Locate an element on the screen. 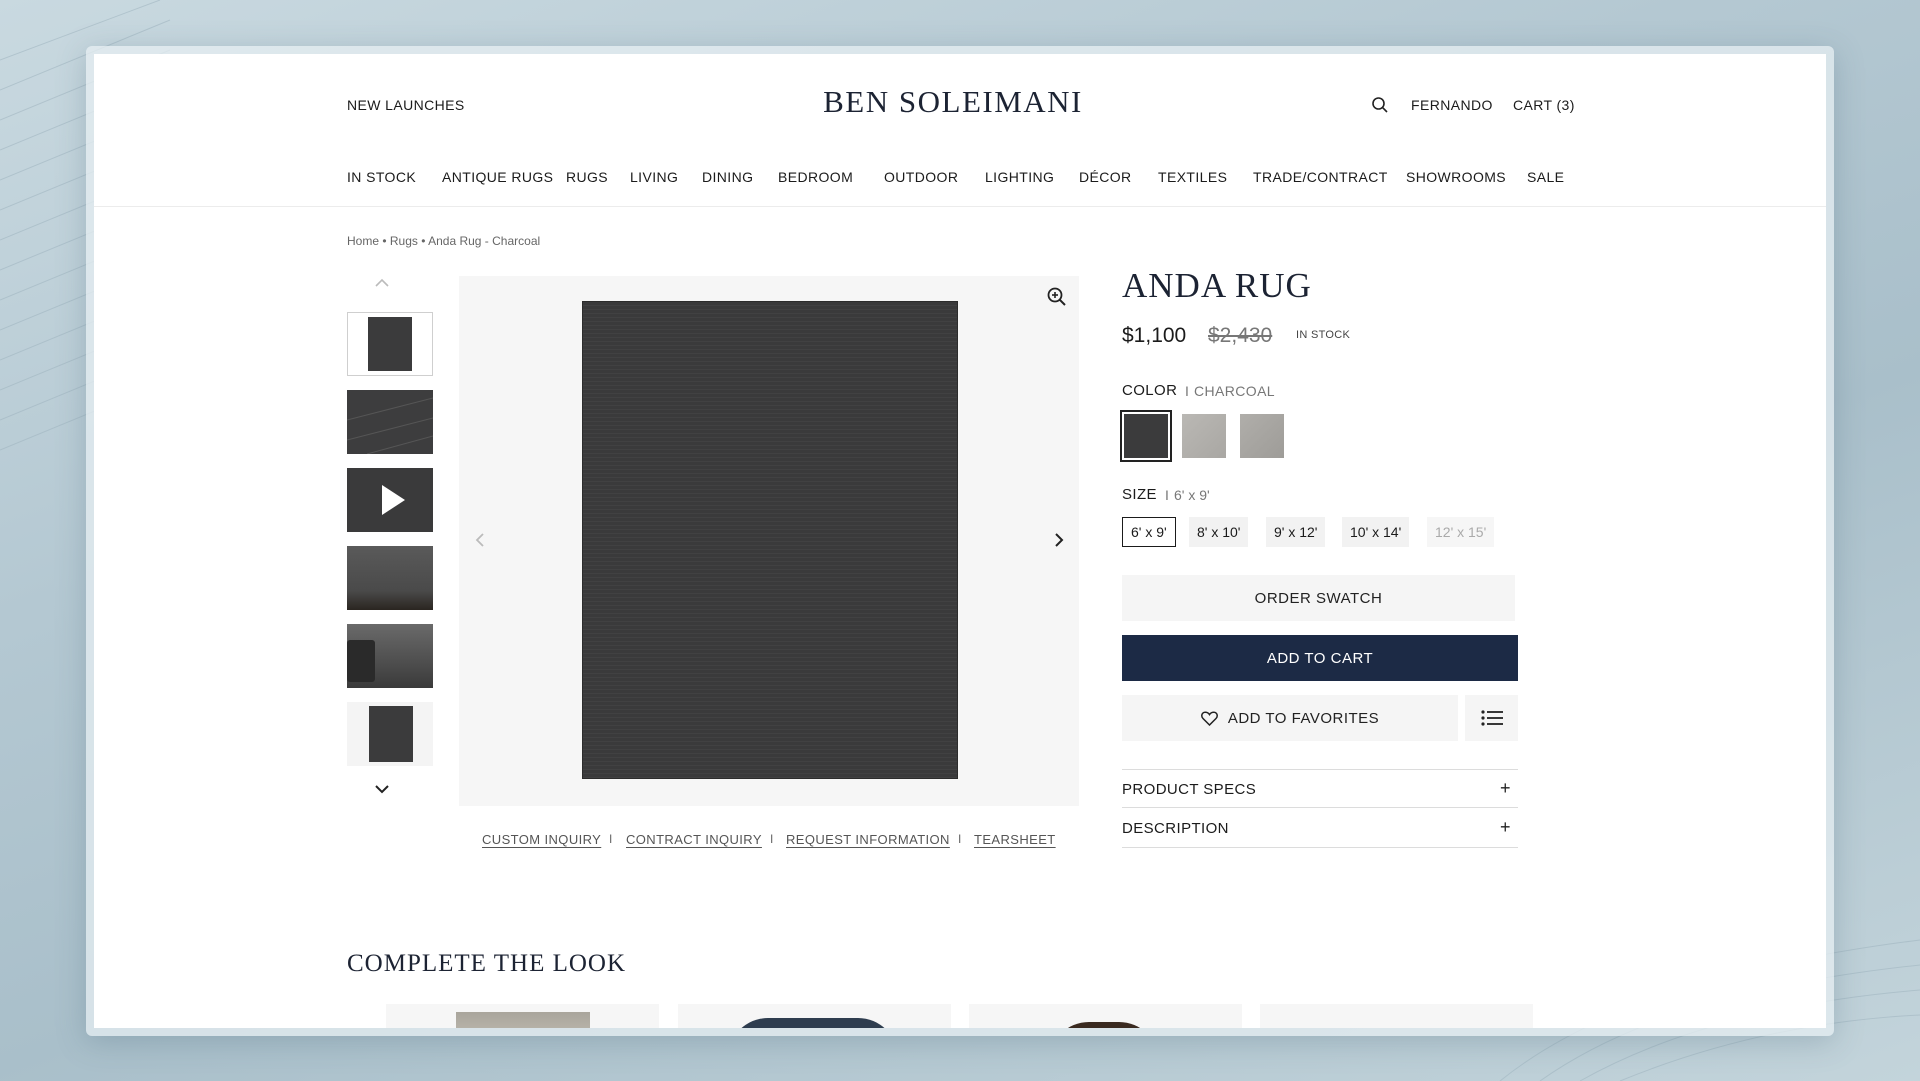 The height and width of the screenshot is (1081, 1920). nav-item-antique-rugs: ANTIQUE RUGS is located at coordinates (497, 177).